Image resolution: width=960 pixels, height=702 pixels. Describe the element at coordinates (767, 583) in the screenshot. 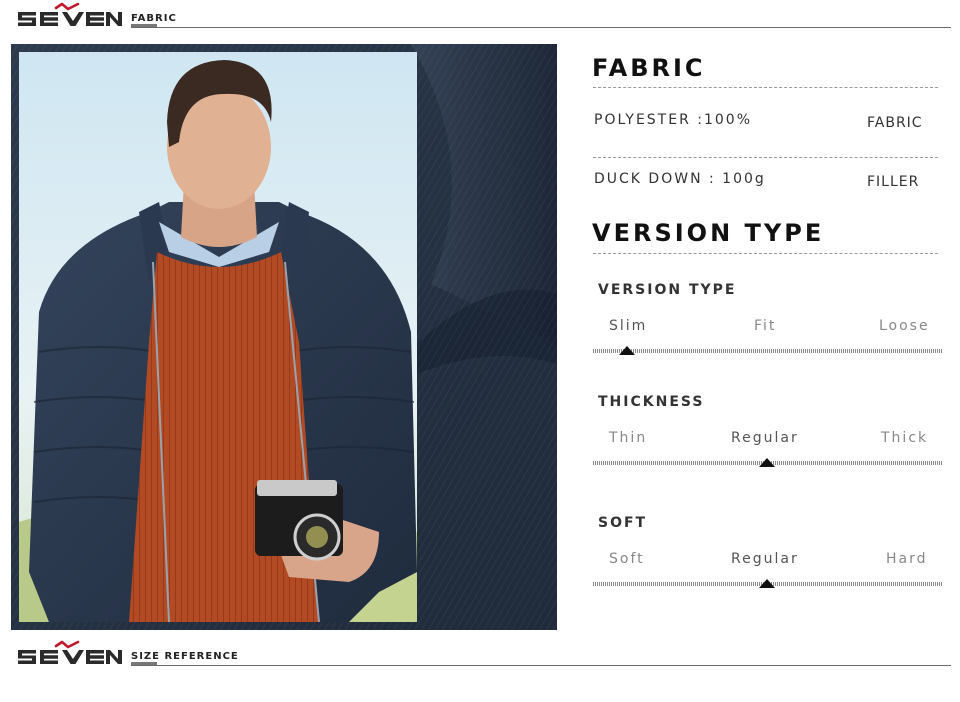

I see `attr-soft-marker` at that location.